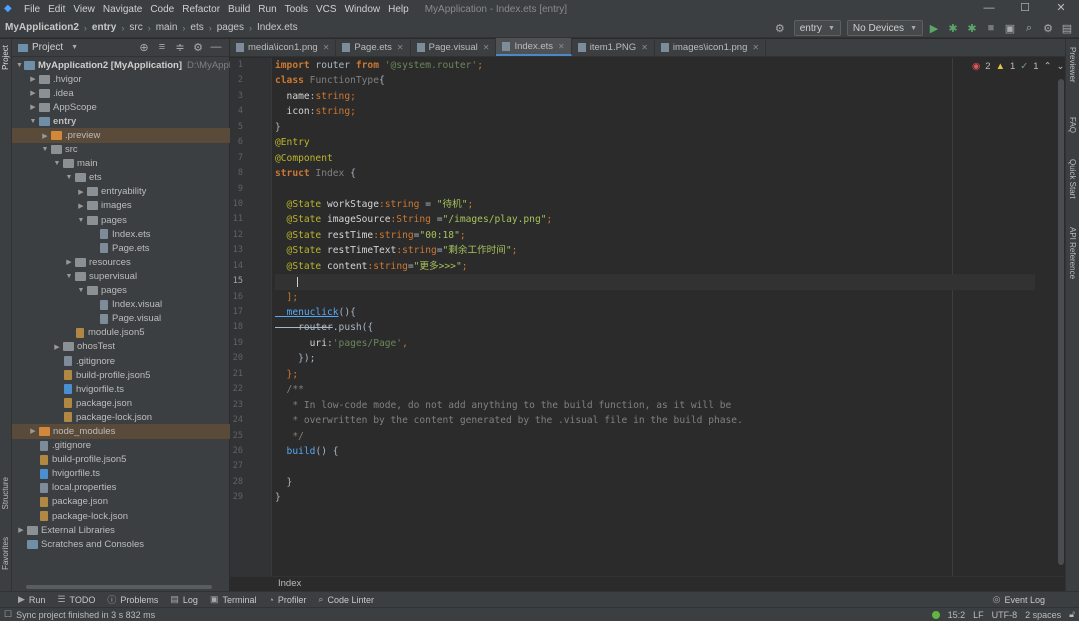 The height and width of the screenshot is (621, 1079). Describe the element at coordinates (121, 544) in the screenshot. I see `tree-item-scratches: Scratches and Consoles` at that location.